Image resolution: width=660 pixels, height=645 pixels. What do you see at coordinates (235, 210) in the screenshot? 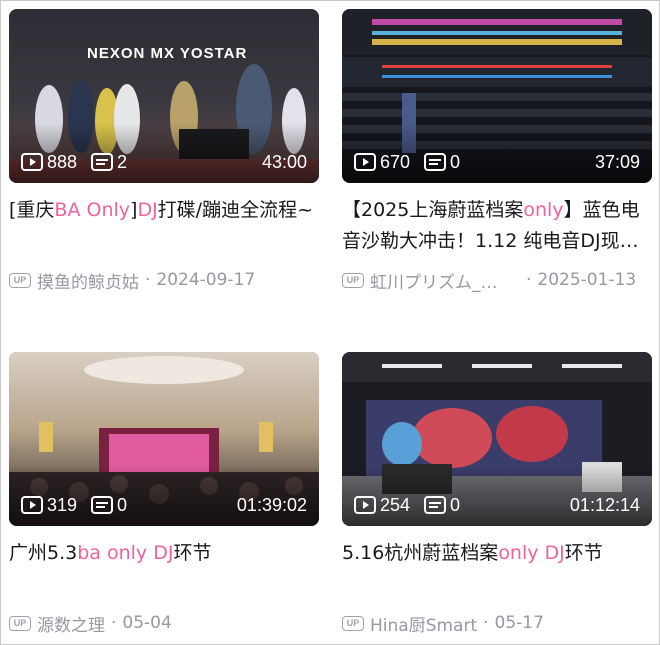
I see `title-text: 打碟/蹦迪全流程~` at bounding box center [235, 210].